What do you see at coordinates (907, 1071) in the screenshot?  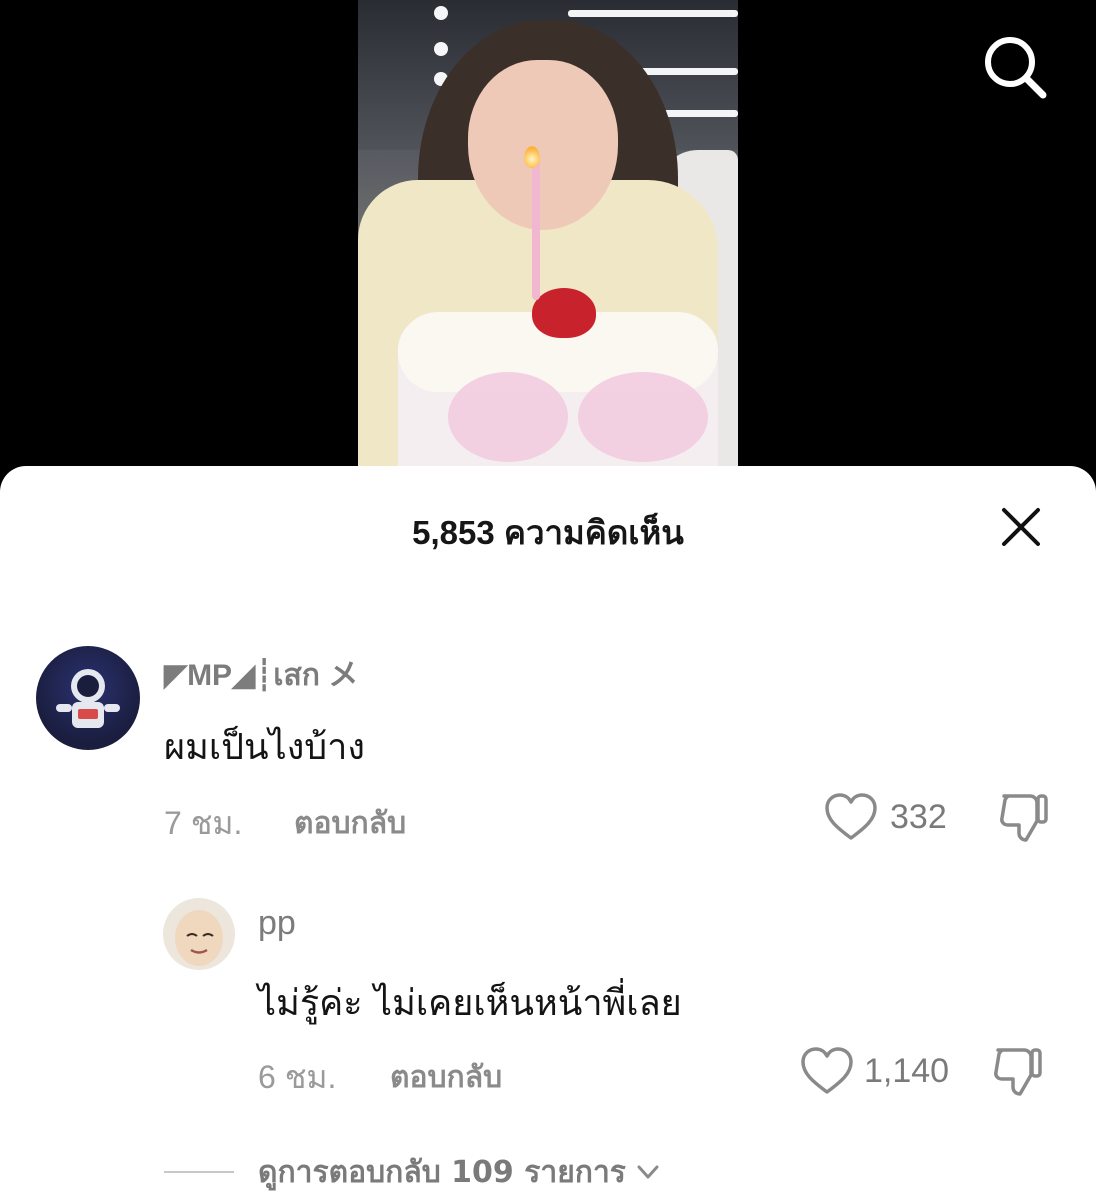 I see `like-count: 1,140` at bounding box center [907, 1071].